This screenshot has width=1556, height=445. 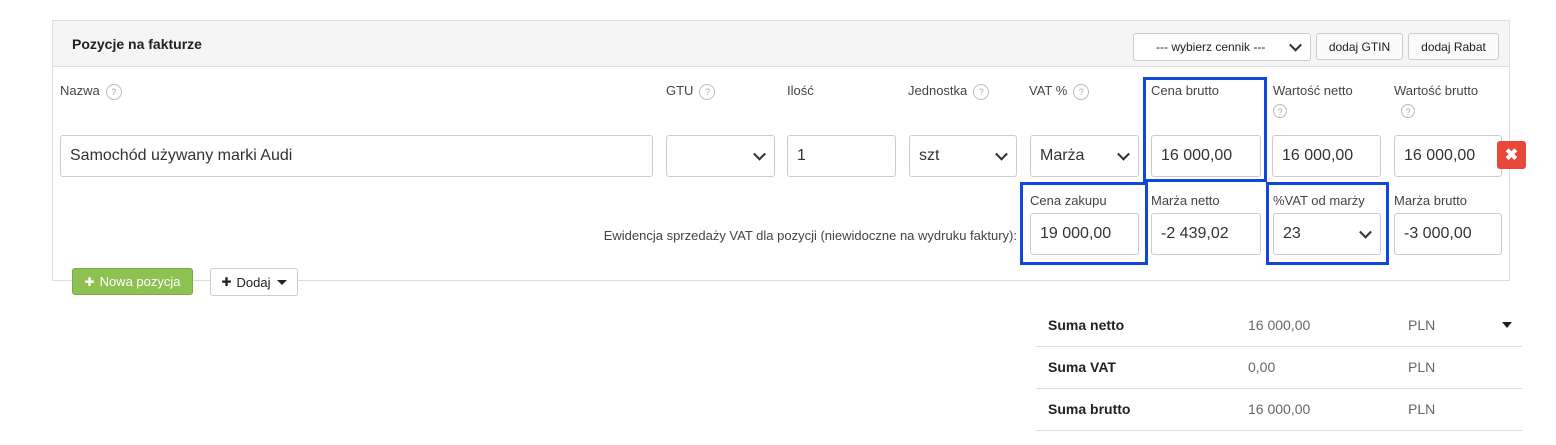 I want to click on header-net-value: Wartość netto, so click(x=1313, y=90).